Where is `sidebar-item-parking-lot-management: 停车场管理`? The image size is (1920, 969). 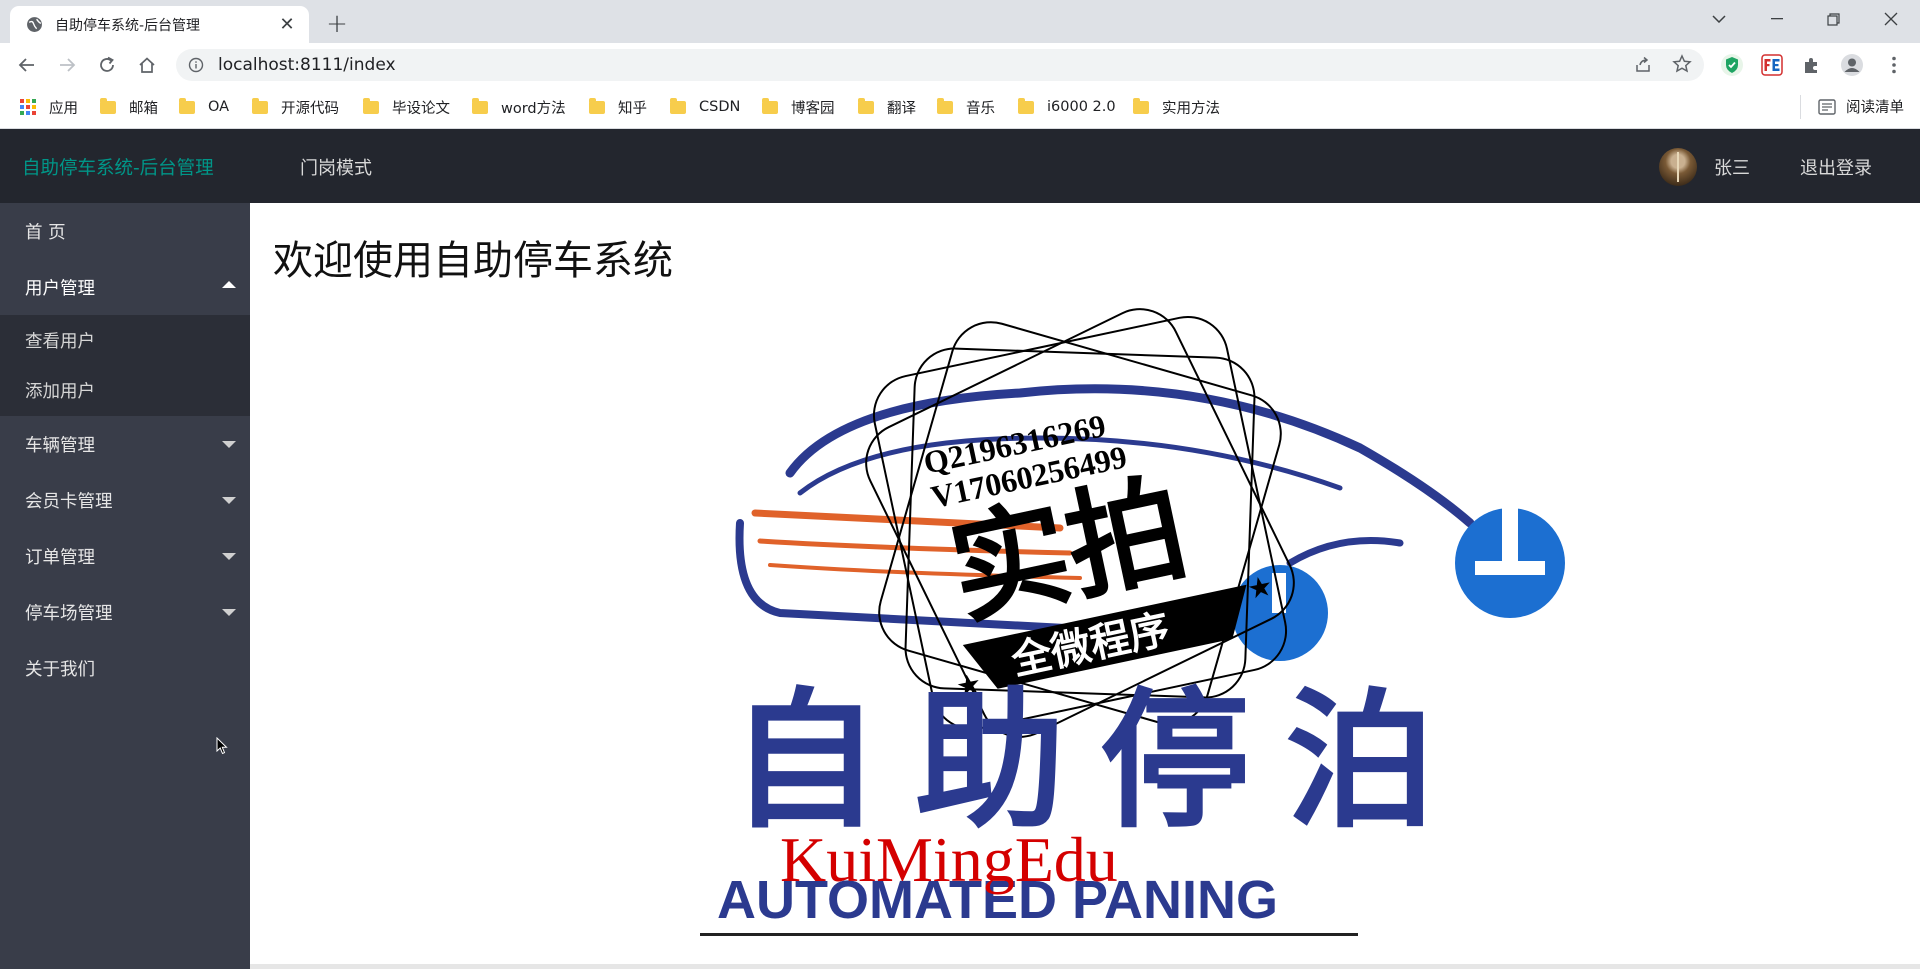 sidebar-item-parking-lot-management: 停车场管理 is located at coordinates (125, 612).